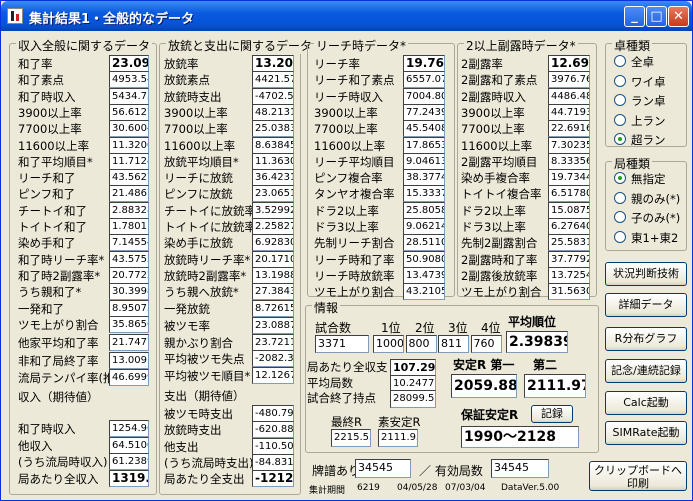  Describe the element at coordinates (129, 243) in the screenshot. I see `stat-value: 7.14554` at that location.